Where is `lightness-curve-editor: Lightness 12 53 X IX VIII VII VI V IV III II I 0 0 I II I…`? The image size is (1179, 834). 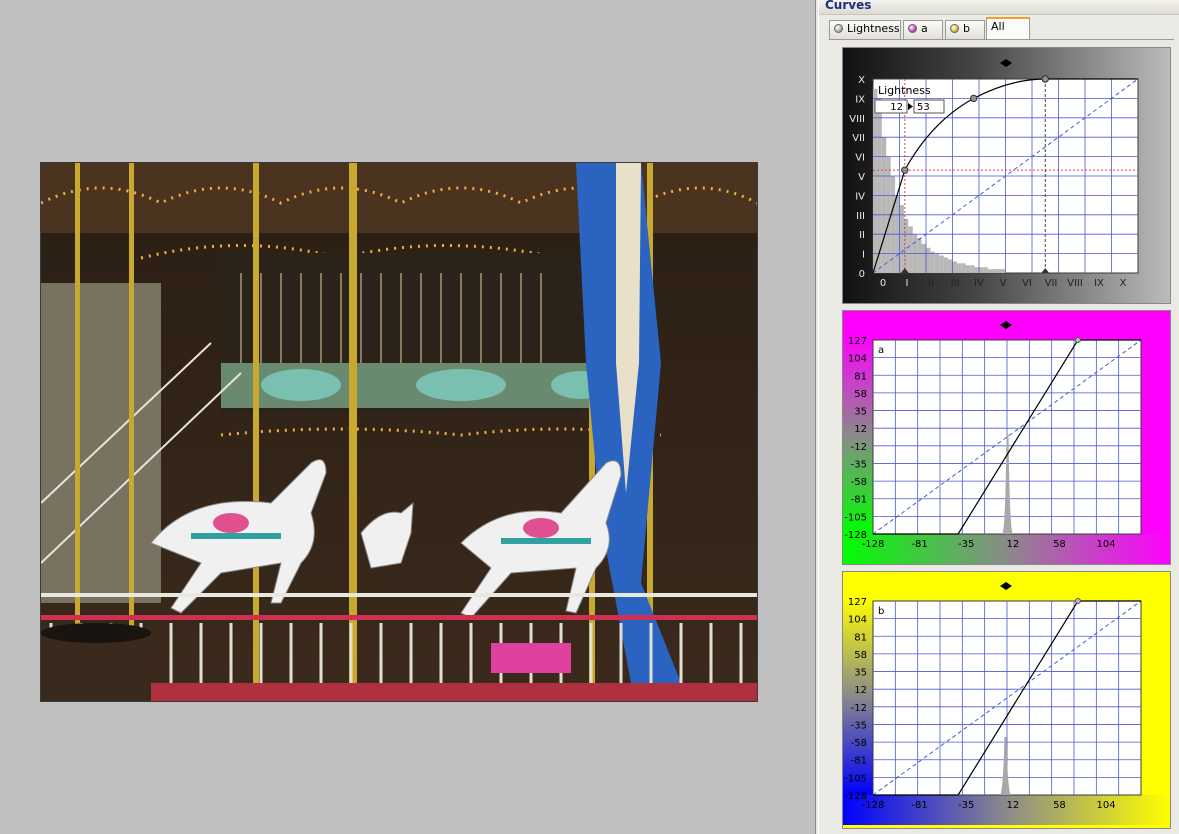 lightness-curve-editor: Lightness 12 53 X IX VIII VII VI V IV III II I 0 0 I II I… is located at coordinates (1006, 175).